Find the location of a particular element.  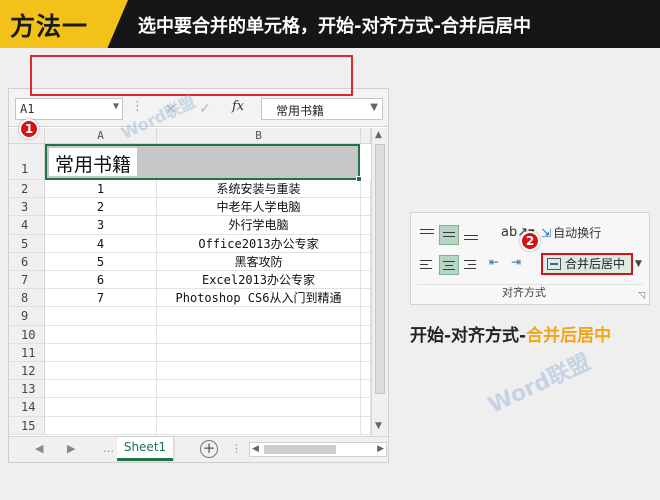

alignment-group-label: 对齐方式 is located at coordinates (524, 292).